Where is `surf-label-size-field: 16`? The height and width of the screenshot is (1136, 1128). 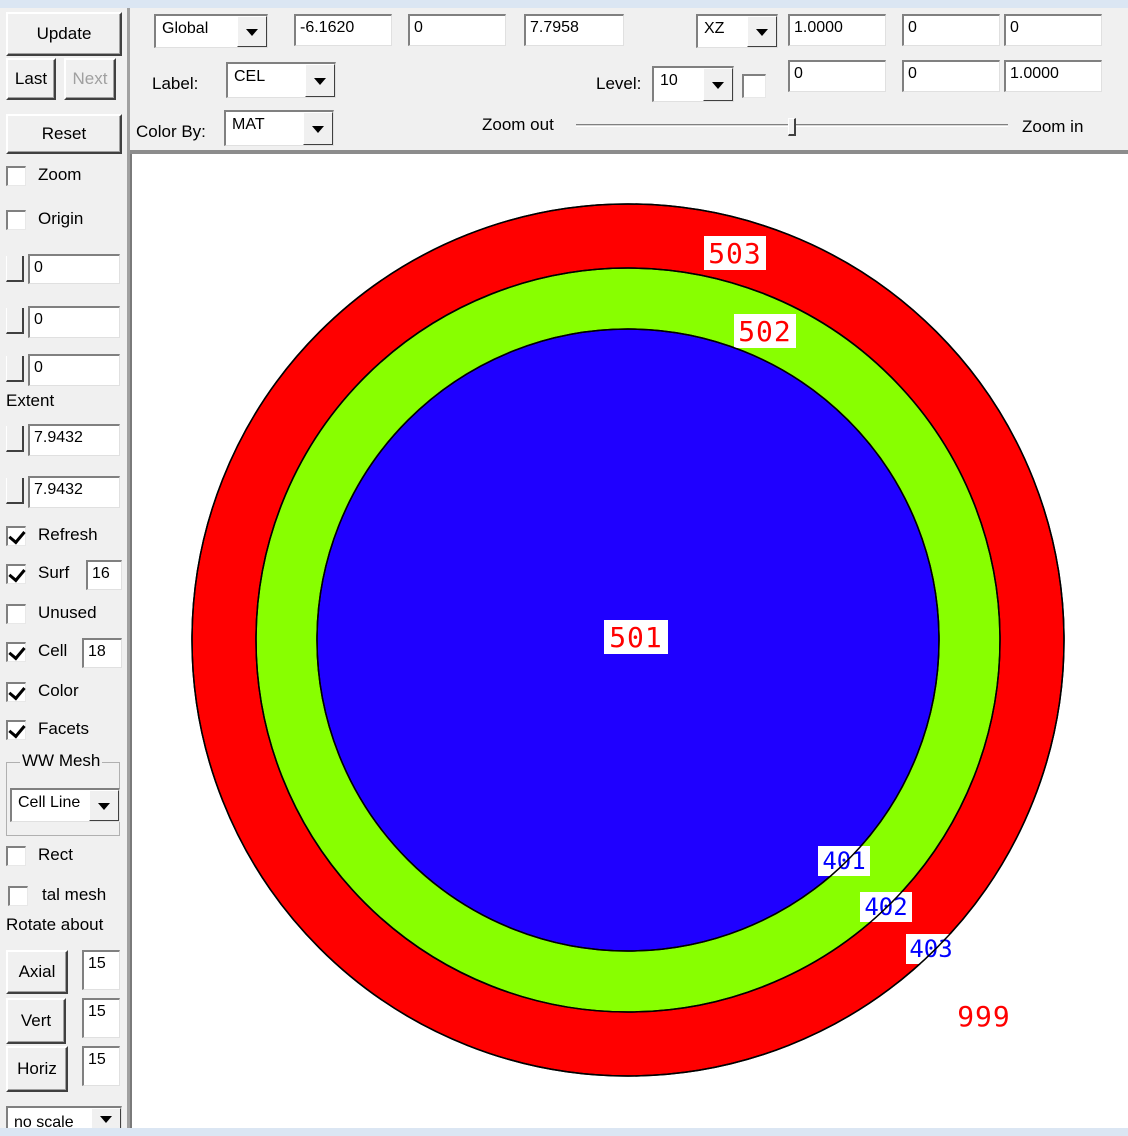
surf-label-size-field: 16 is located at coordinates (104, 575).